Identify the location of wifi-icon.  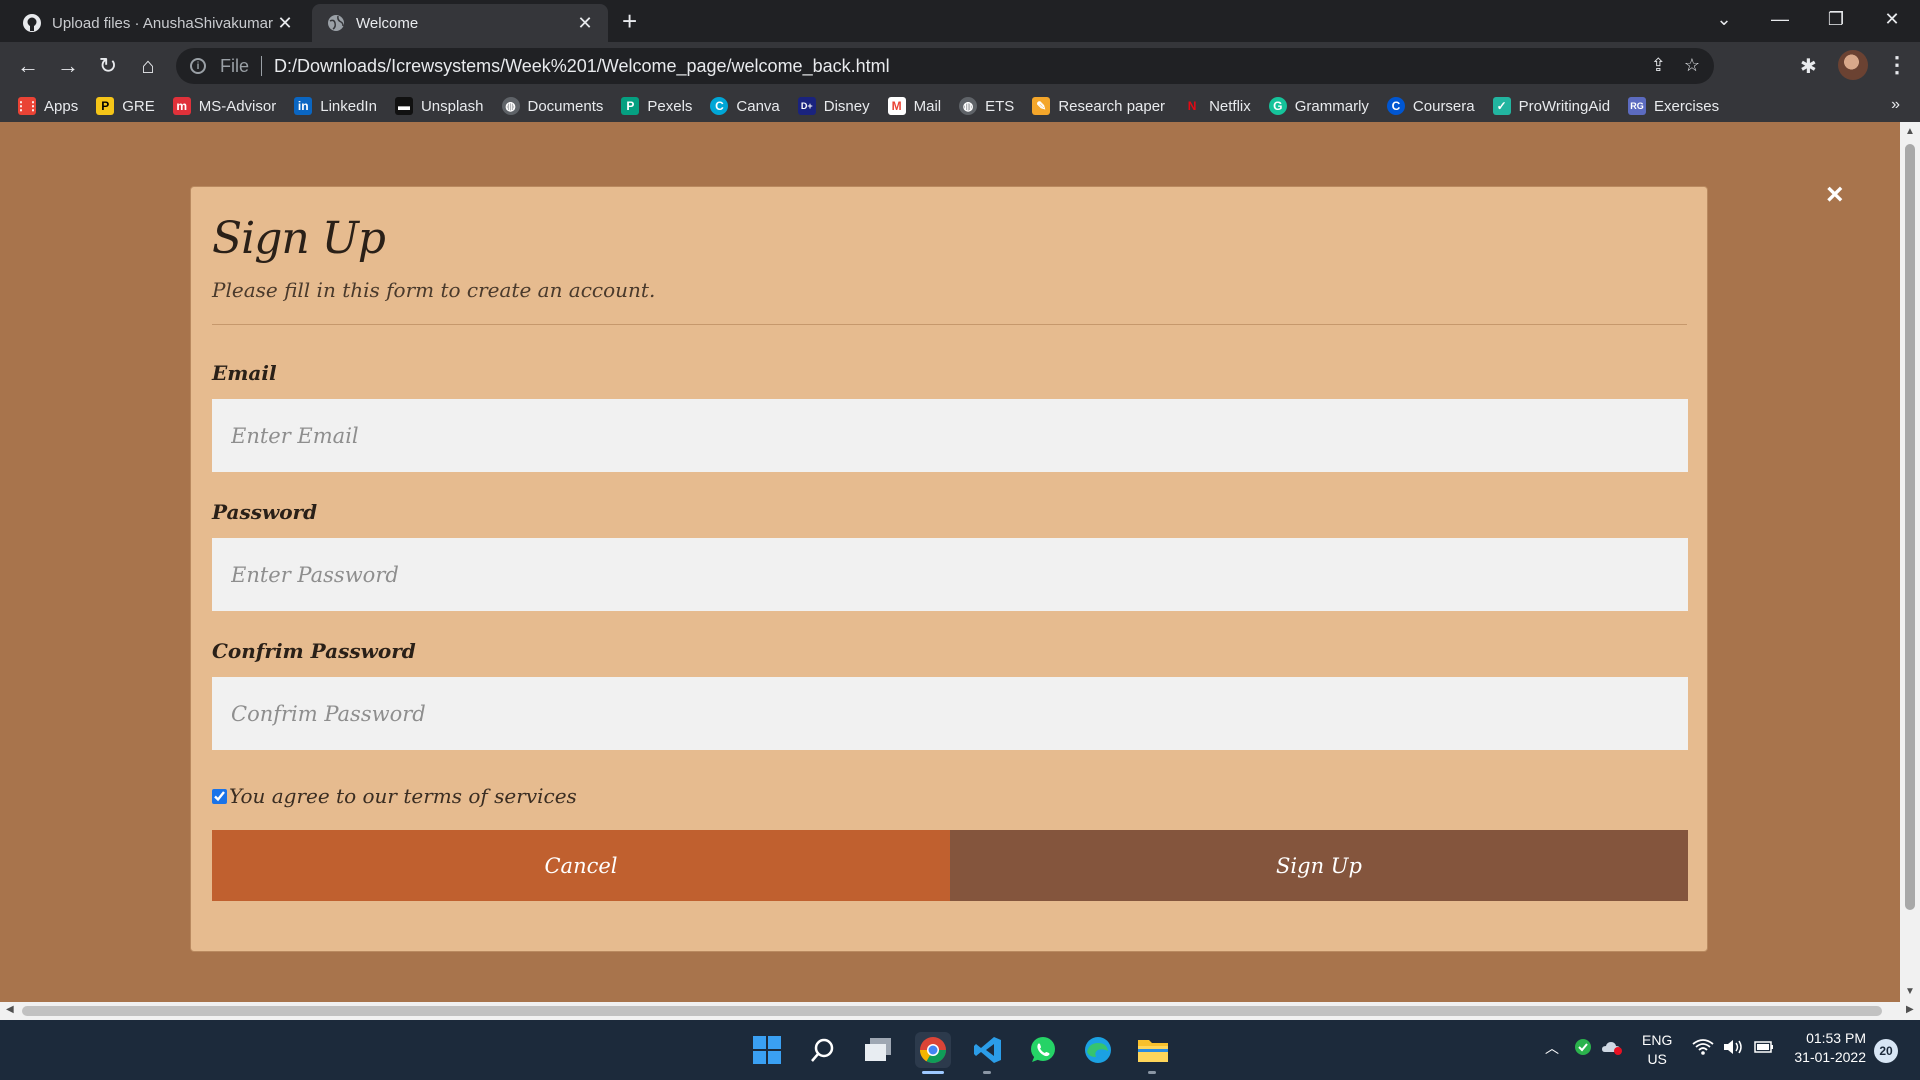
(1703, 1048).